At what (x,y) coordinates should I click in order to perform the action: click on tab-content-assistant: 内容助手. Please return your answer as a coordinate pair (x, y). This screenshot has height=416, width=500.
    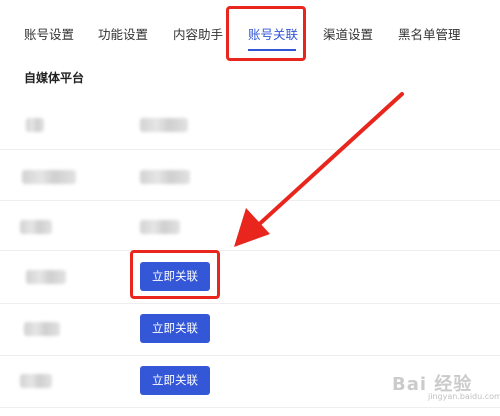
    Looking at the image, I should click on (198, 35).